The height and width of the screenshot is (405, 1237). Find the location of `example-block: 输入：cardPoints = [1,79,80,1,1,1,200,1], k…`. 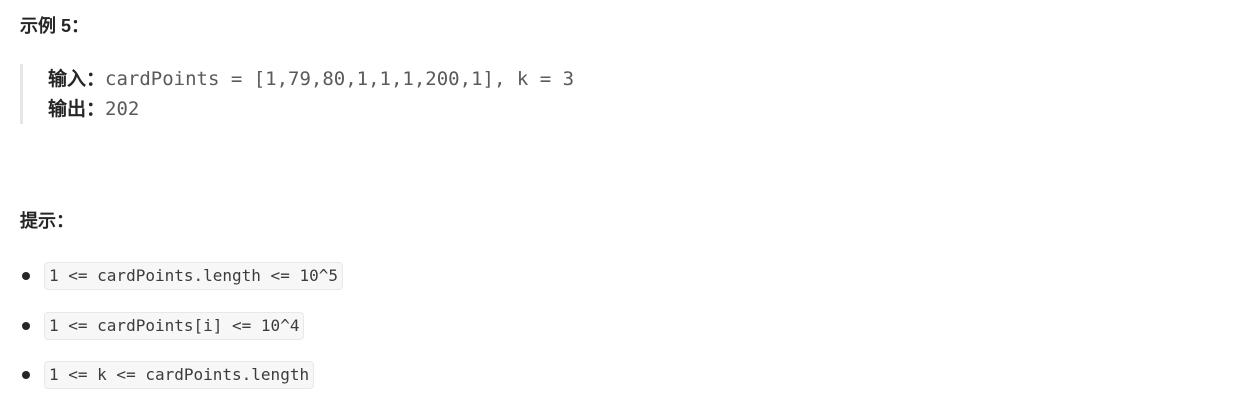

example-block: 输入：cardPoints = [1,79,80,1,1,1,200,1], k… is located at coordinates (370, 94).